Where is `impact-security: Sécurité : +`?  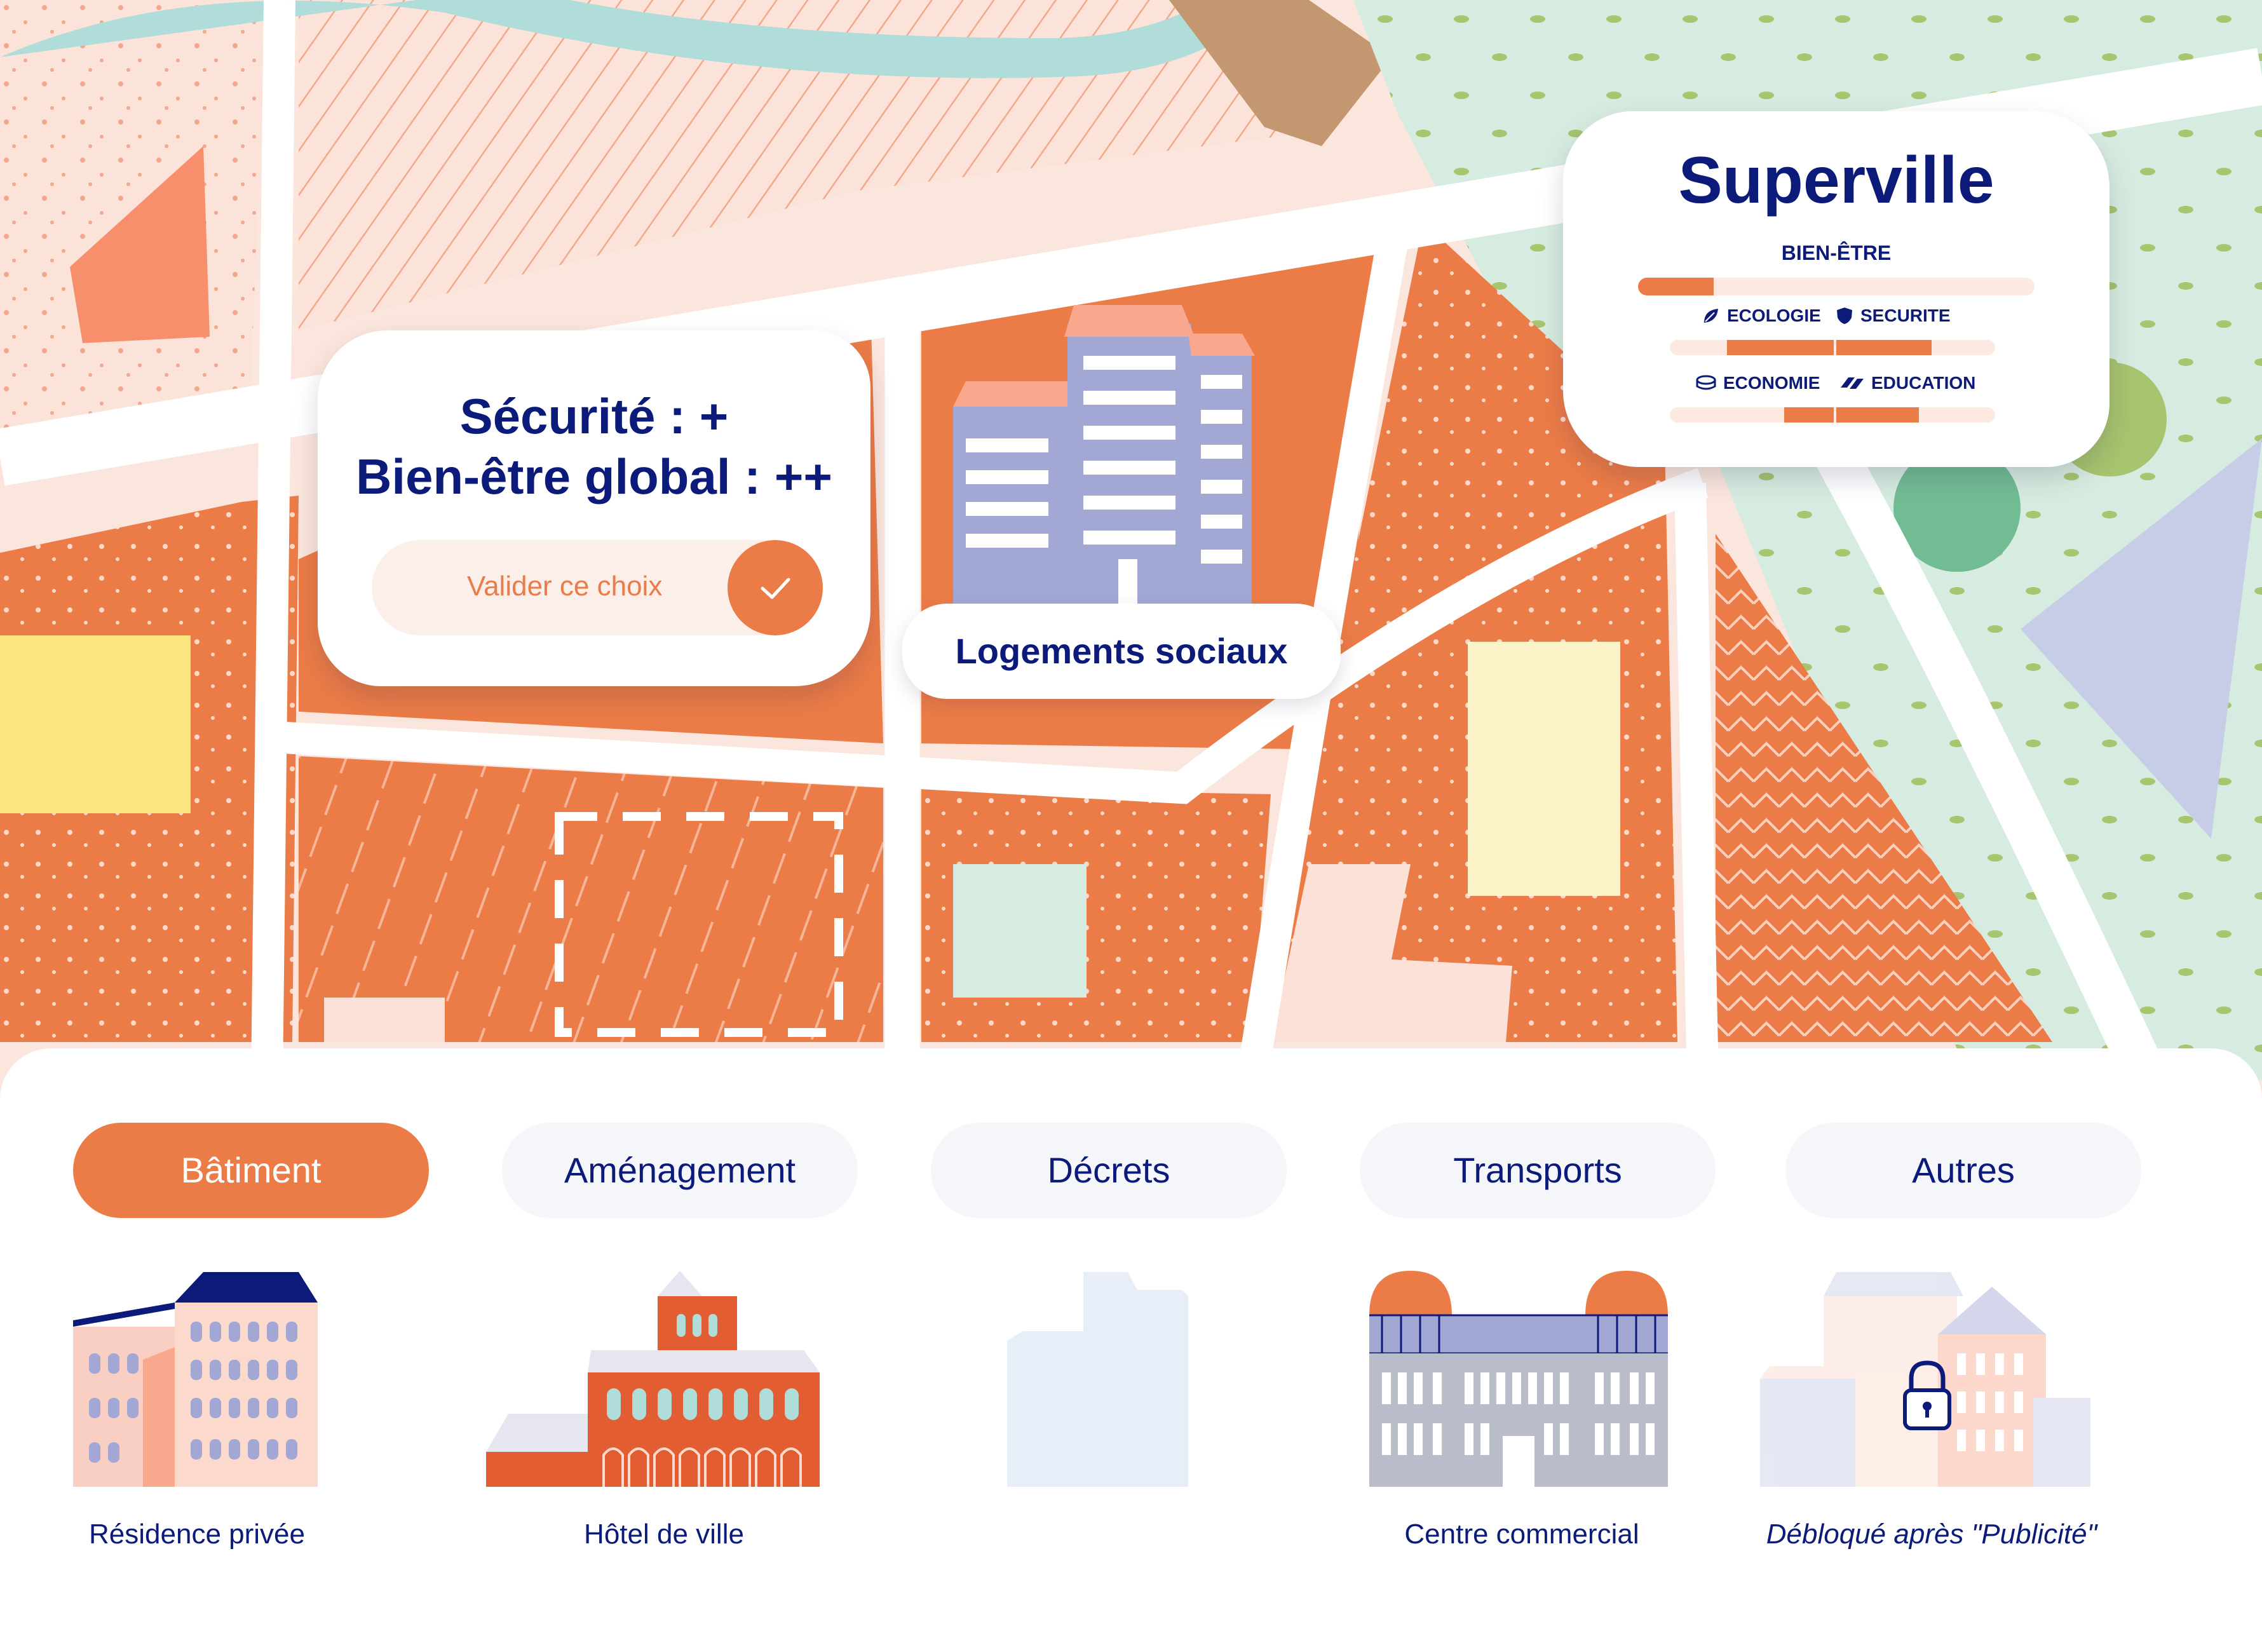
impact-security: Sécurité : + is located at coordinates (594, 416).